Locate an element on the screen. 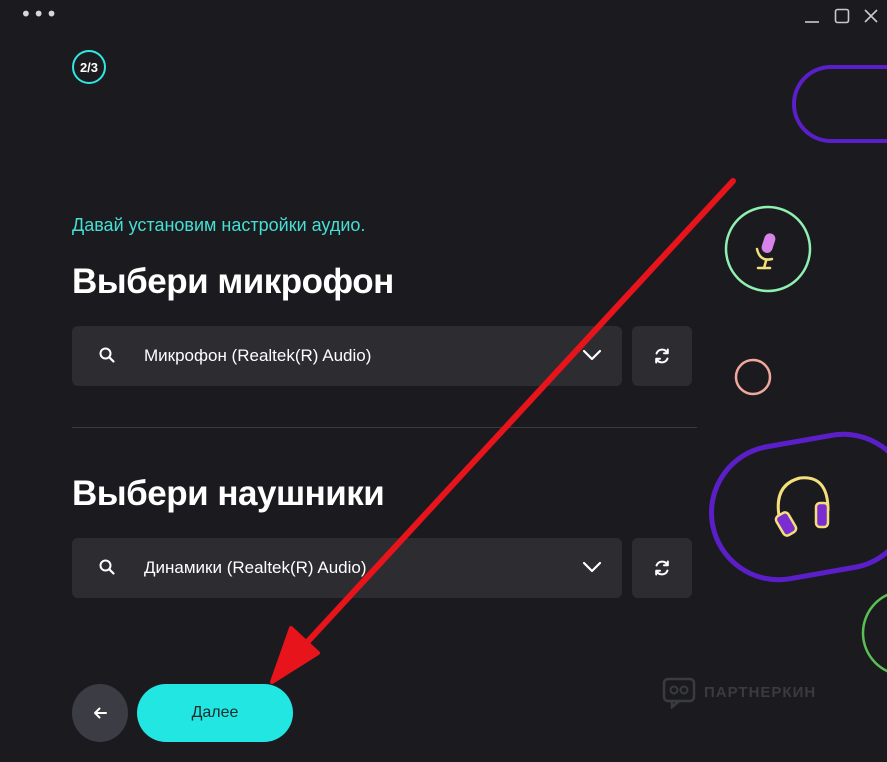  headphones-select: Динамики (Realtek(R) Audio) is located at coordinates (347, 568).